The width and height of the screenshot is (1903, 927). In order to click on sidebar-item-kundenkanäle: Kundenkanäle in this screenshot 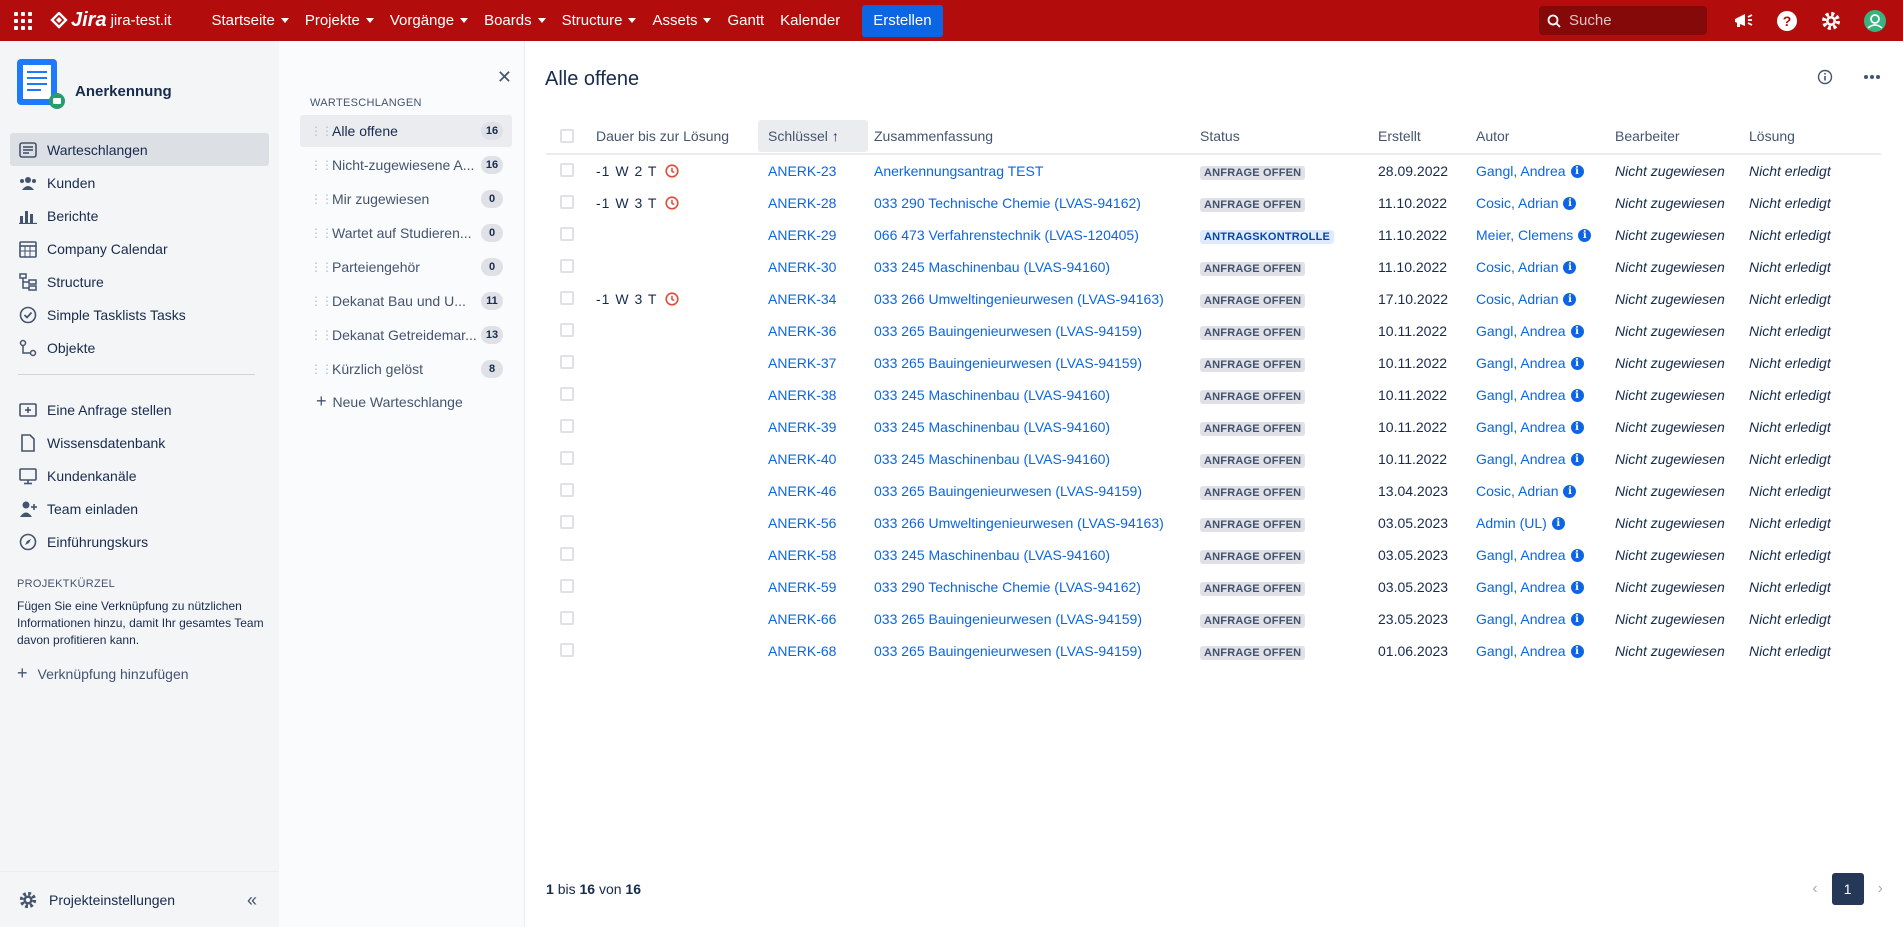, I will do `click(139, 475)`.